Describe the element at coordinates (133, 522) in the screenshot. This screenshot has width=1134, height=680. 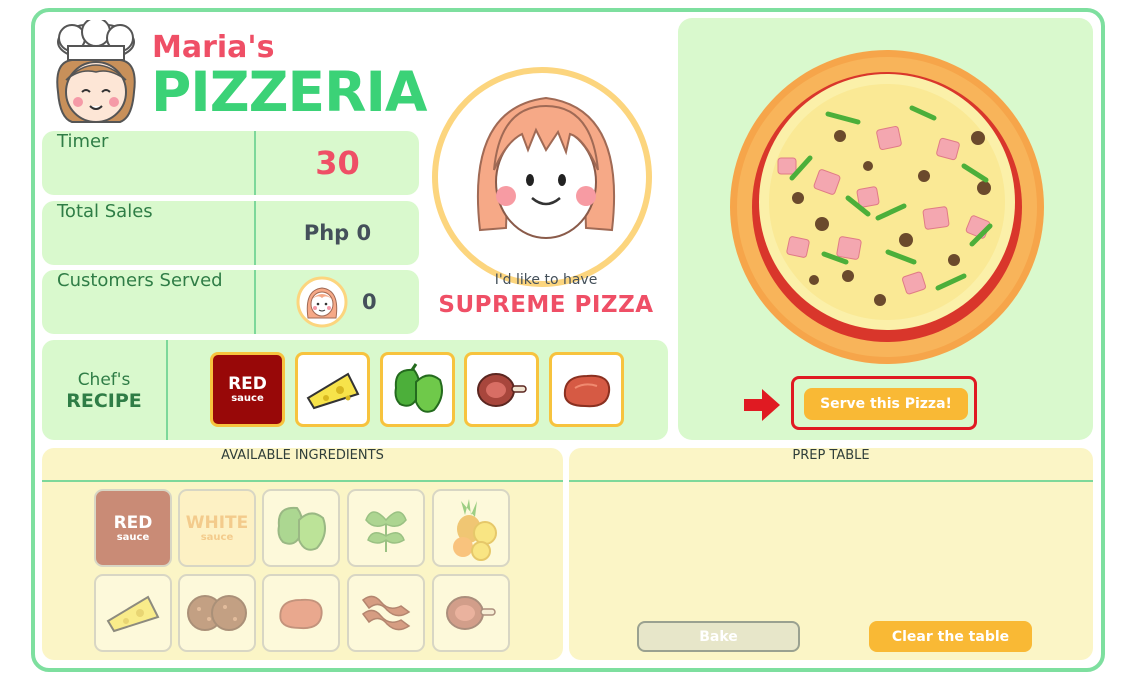
I see `ingredient-red-sauce-big: RED` at that location.